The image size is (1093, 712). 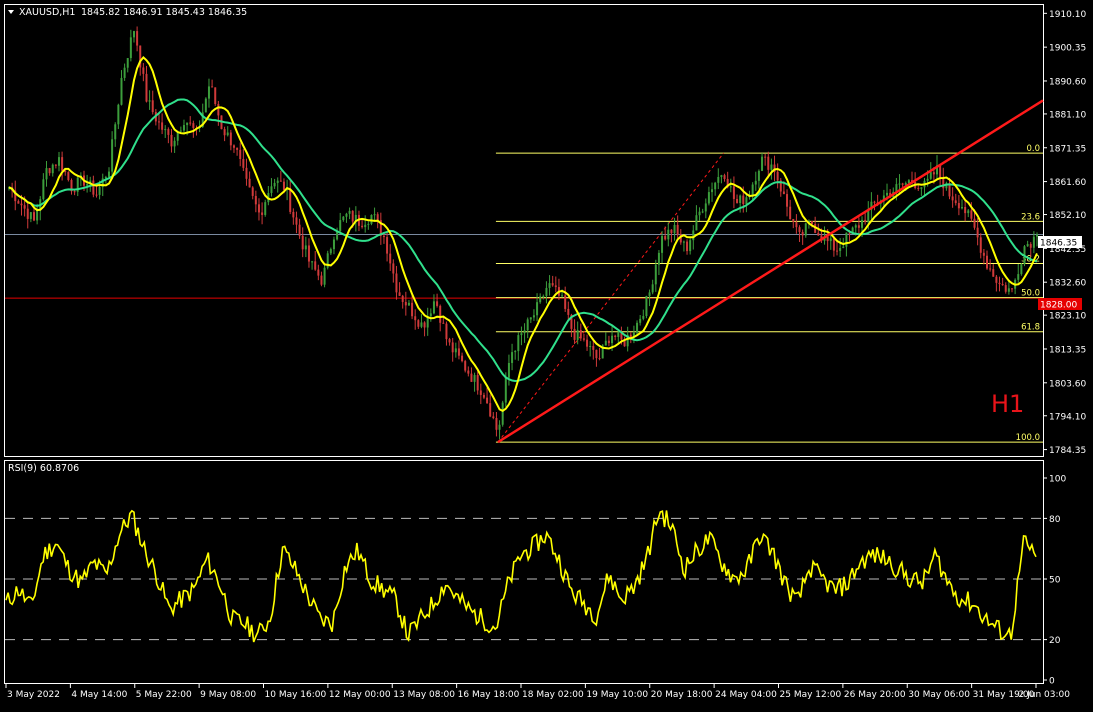 I want to click on price-tick-label: 1871.35, so click(x=1067, y=149).